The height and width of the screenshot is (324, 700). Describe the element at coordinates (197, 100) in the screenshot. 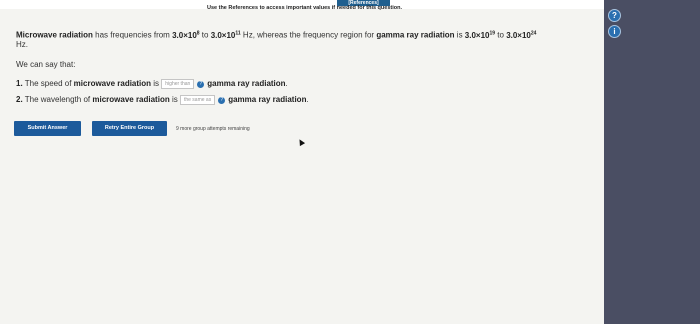

I see `comparison-dropdown-2: the same as` at that location.